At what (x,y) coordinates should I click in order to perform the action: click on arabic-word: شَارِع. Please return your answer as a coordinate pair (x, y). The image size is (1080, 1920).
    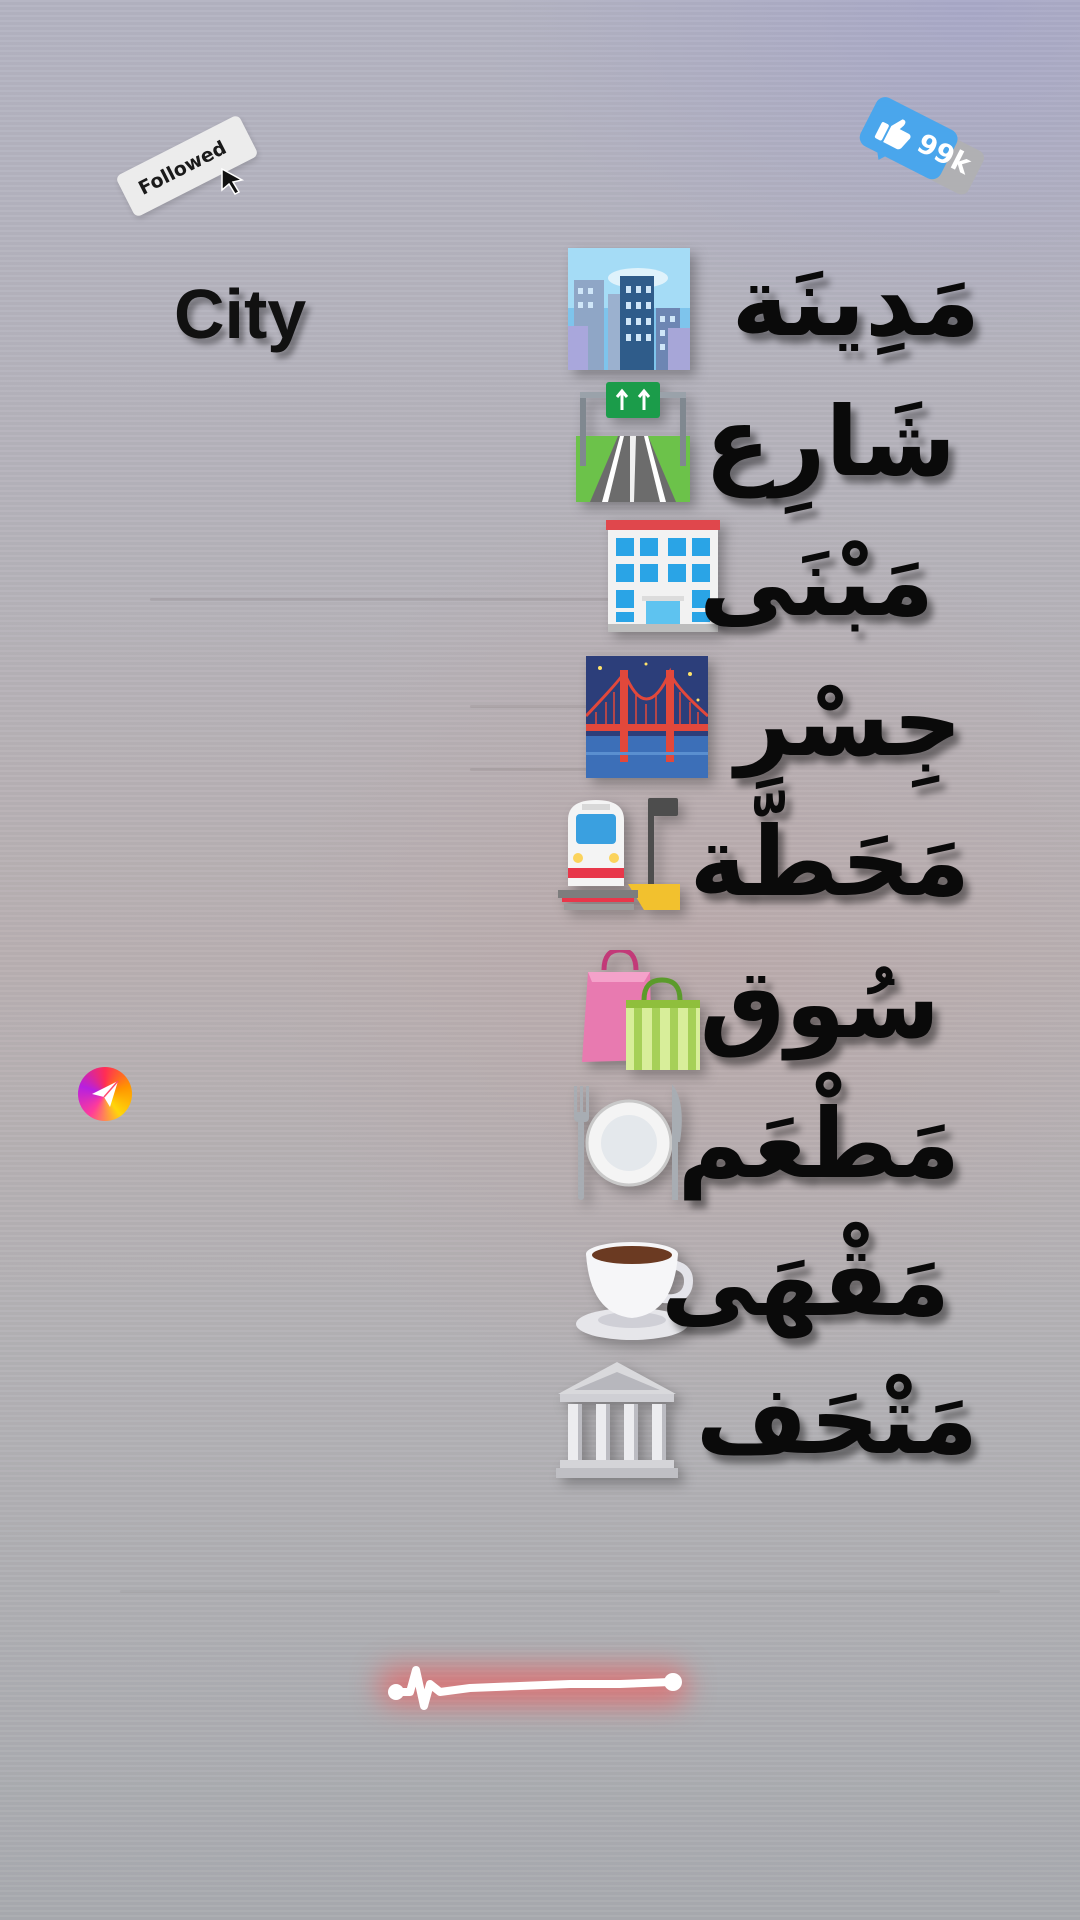
    Looking at the image, I should click on (830, 442).